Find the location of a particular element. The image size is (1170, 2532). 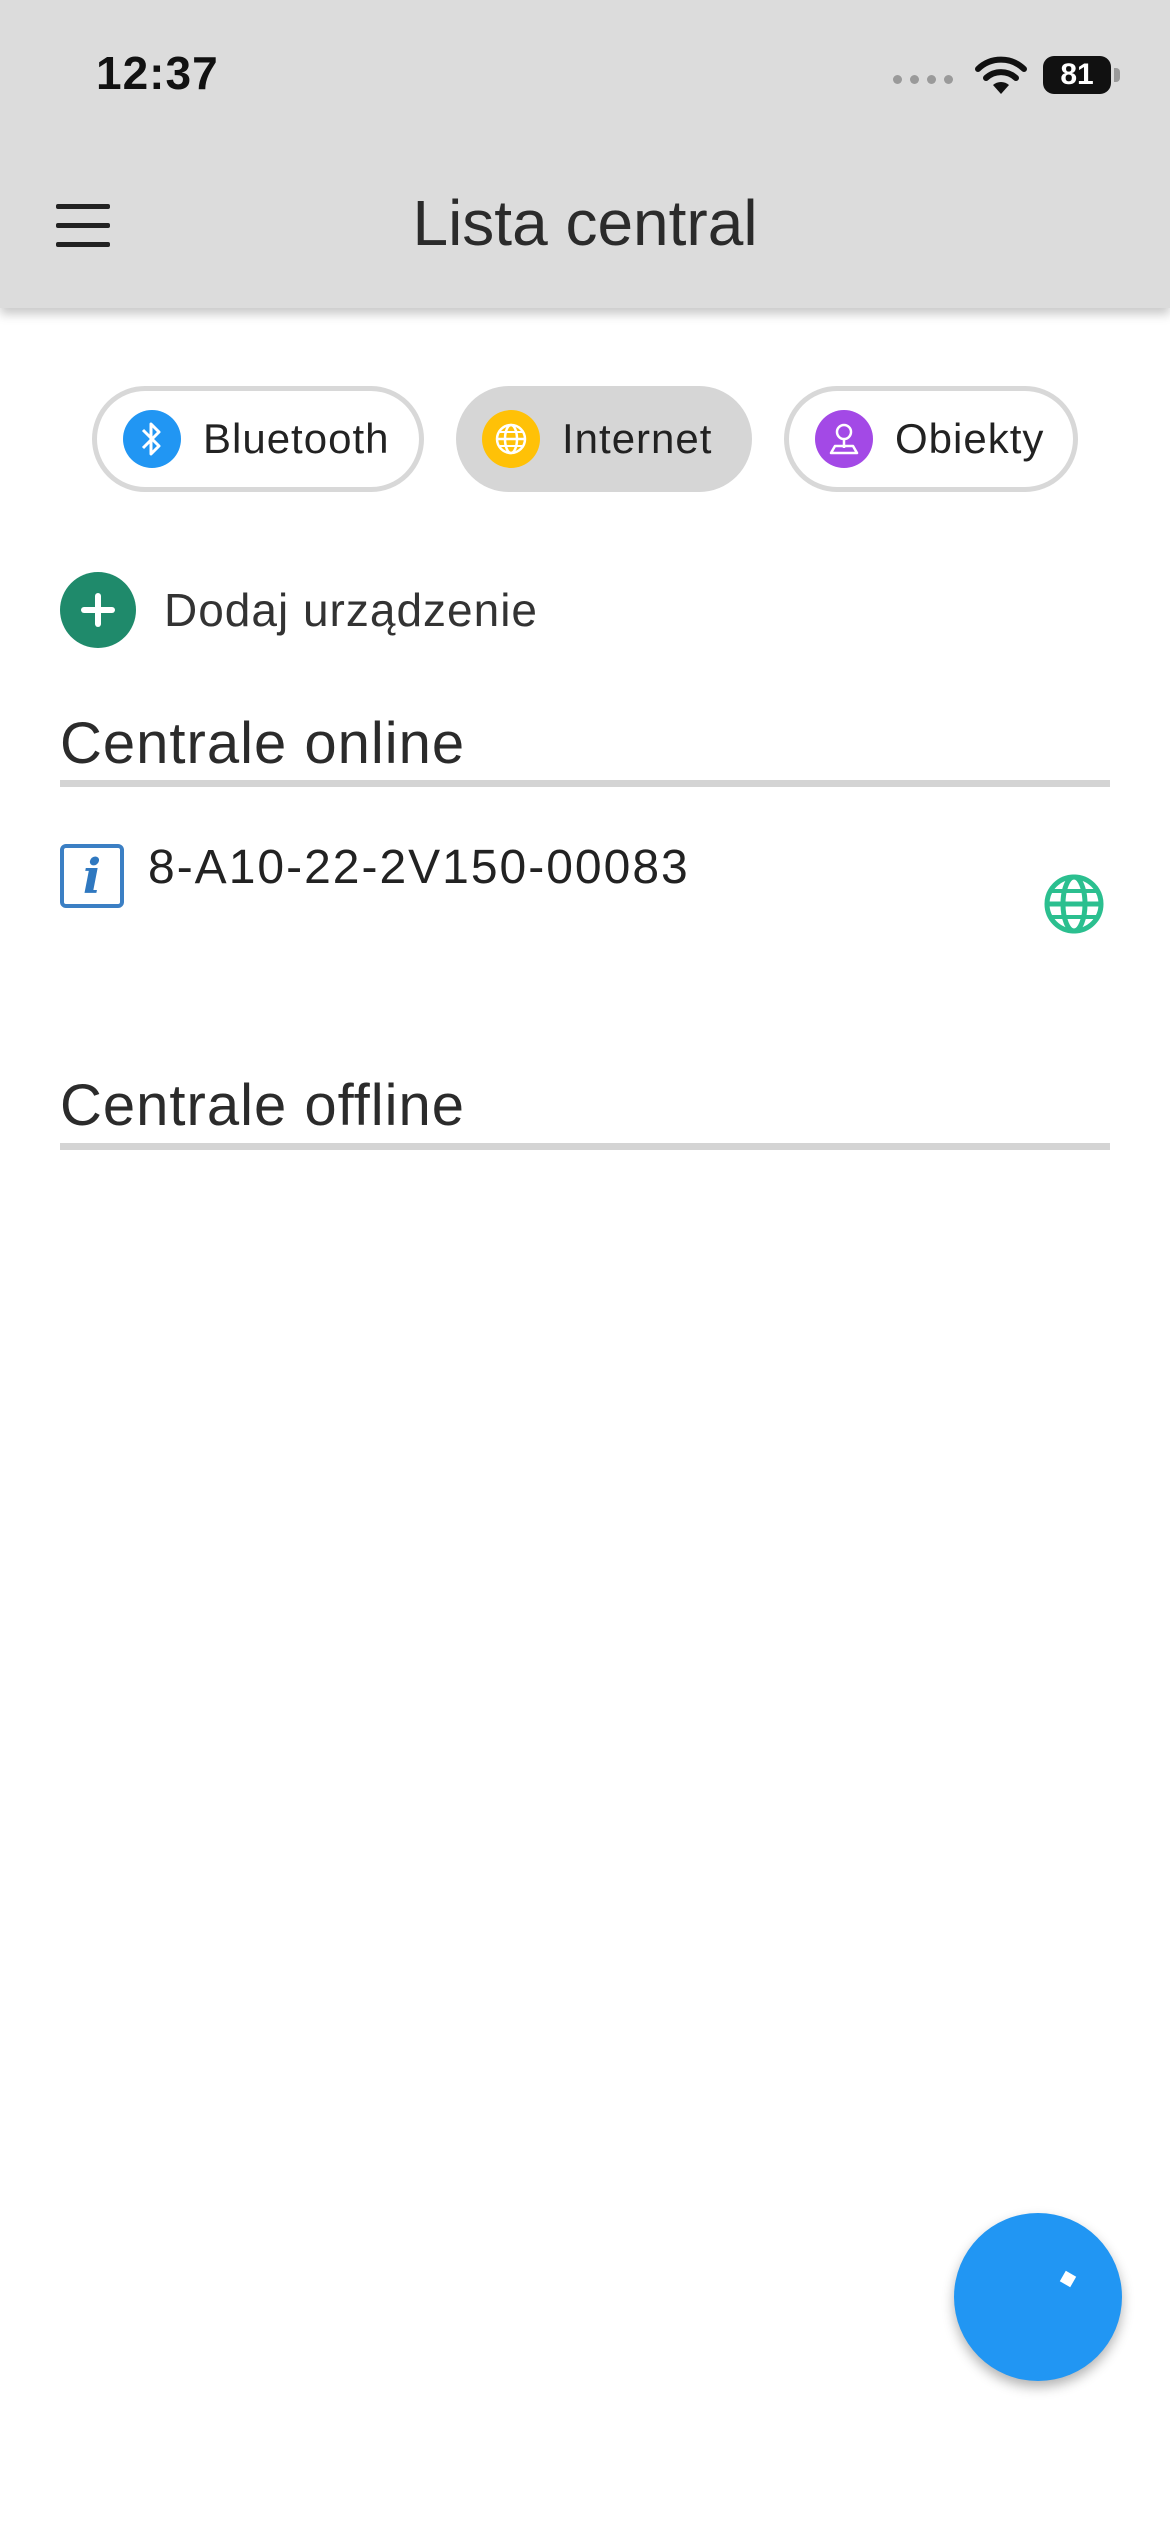

battery-icon: 81 is located at coordinates (1077, 75).